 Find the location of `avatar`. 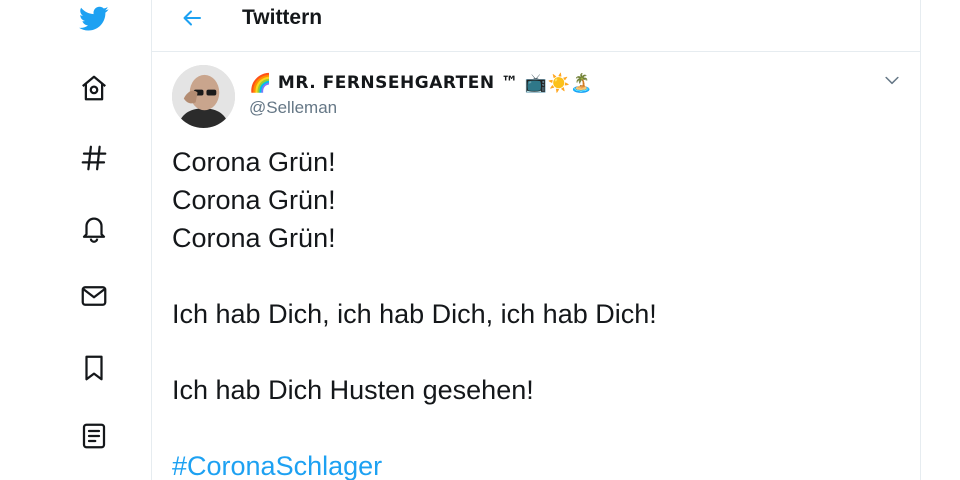

avatar is located at coordinates (203, 96).